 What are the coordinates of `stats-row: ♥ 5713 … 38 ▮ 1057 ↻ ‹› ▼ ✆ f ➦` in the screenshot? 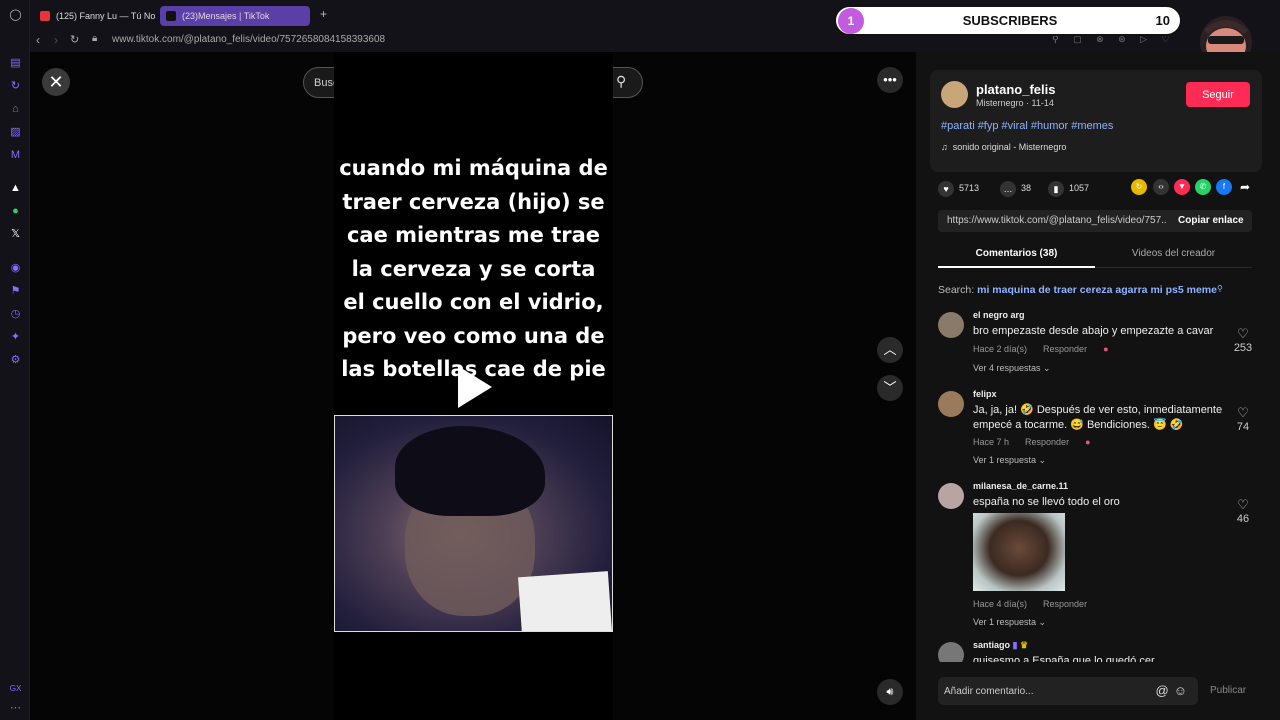 It's located at (1103, 188).